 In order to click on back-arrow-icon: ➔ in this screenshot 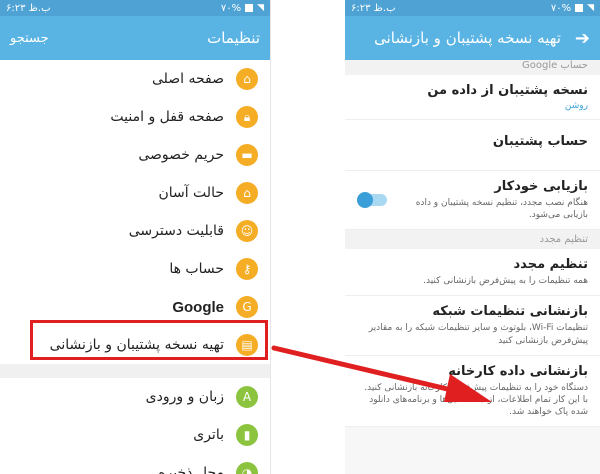, I will do `click(582, 38)`.